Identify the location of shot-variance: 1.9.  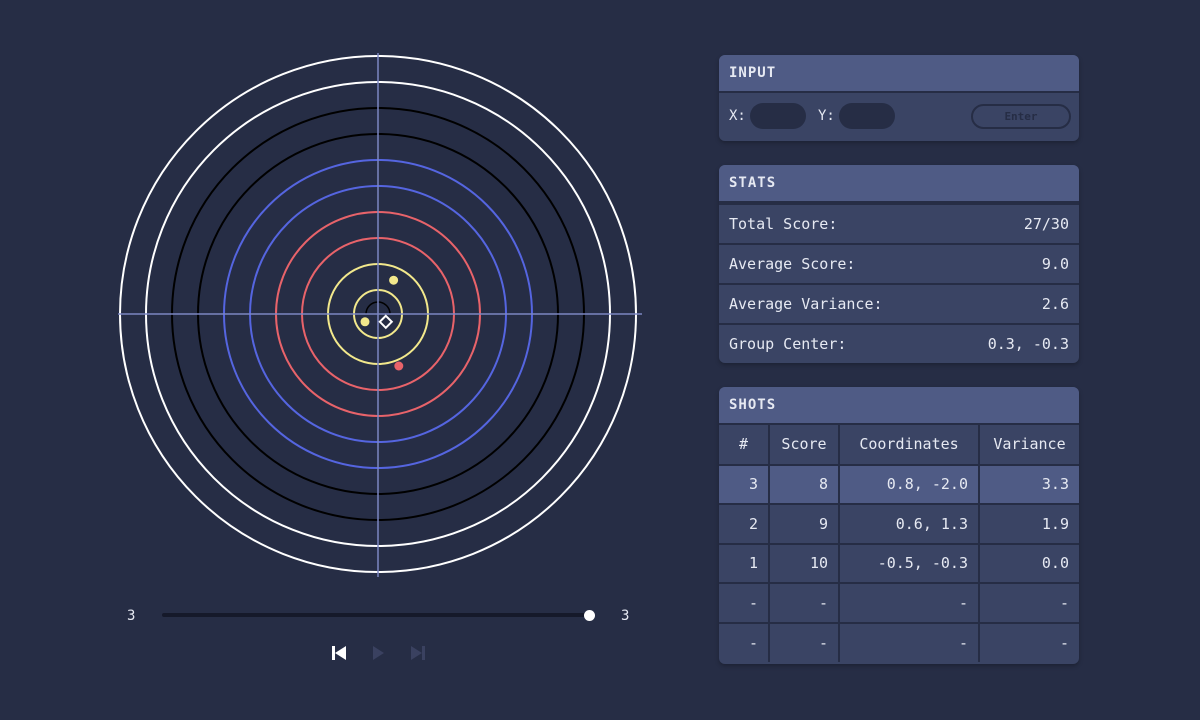
(1029, 524).